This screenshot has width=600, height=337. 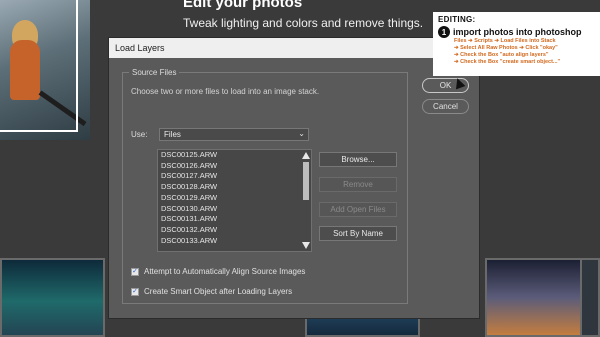 I want to click on file-list-item: DSC00125.ARW, so click(x=234, y=155).